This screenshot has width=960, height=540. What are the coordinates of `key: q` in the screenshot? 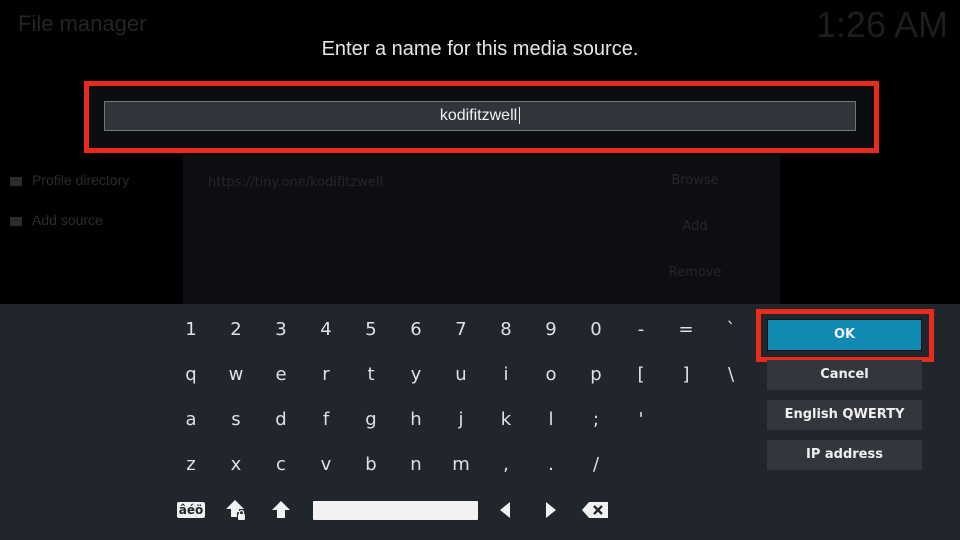 It's located at (191, 375).